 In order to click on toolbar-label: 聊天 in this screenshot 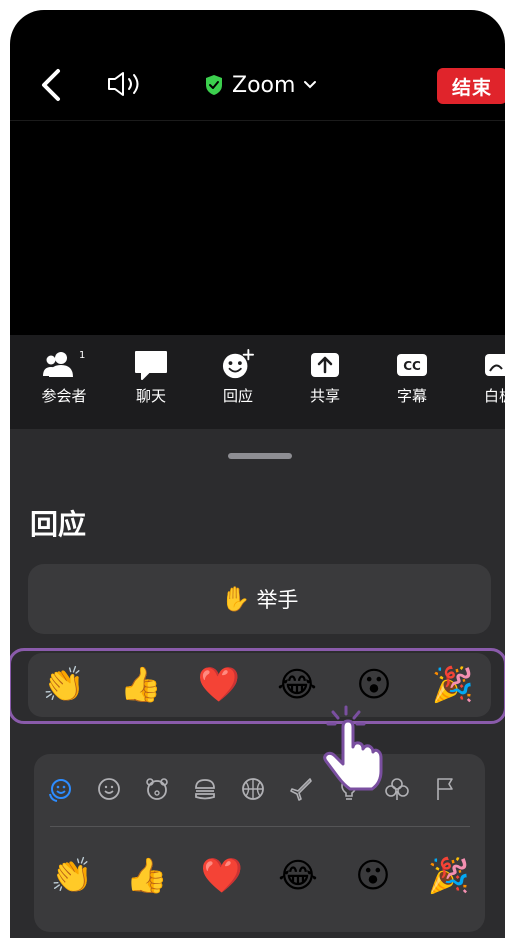, I will do `click(150, 396)`.